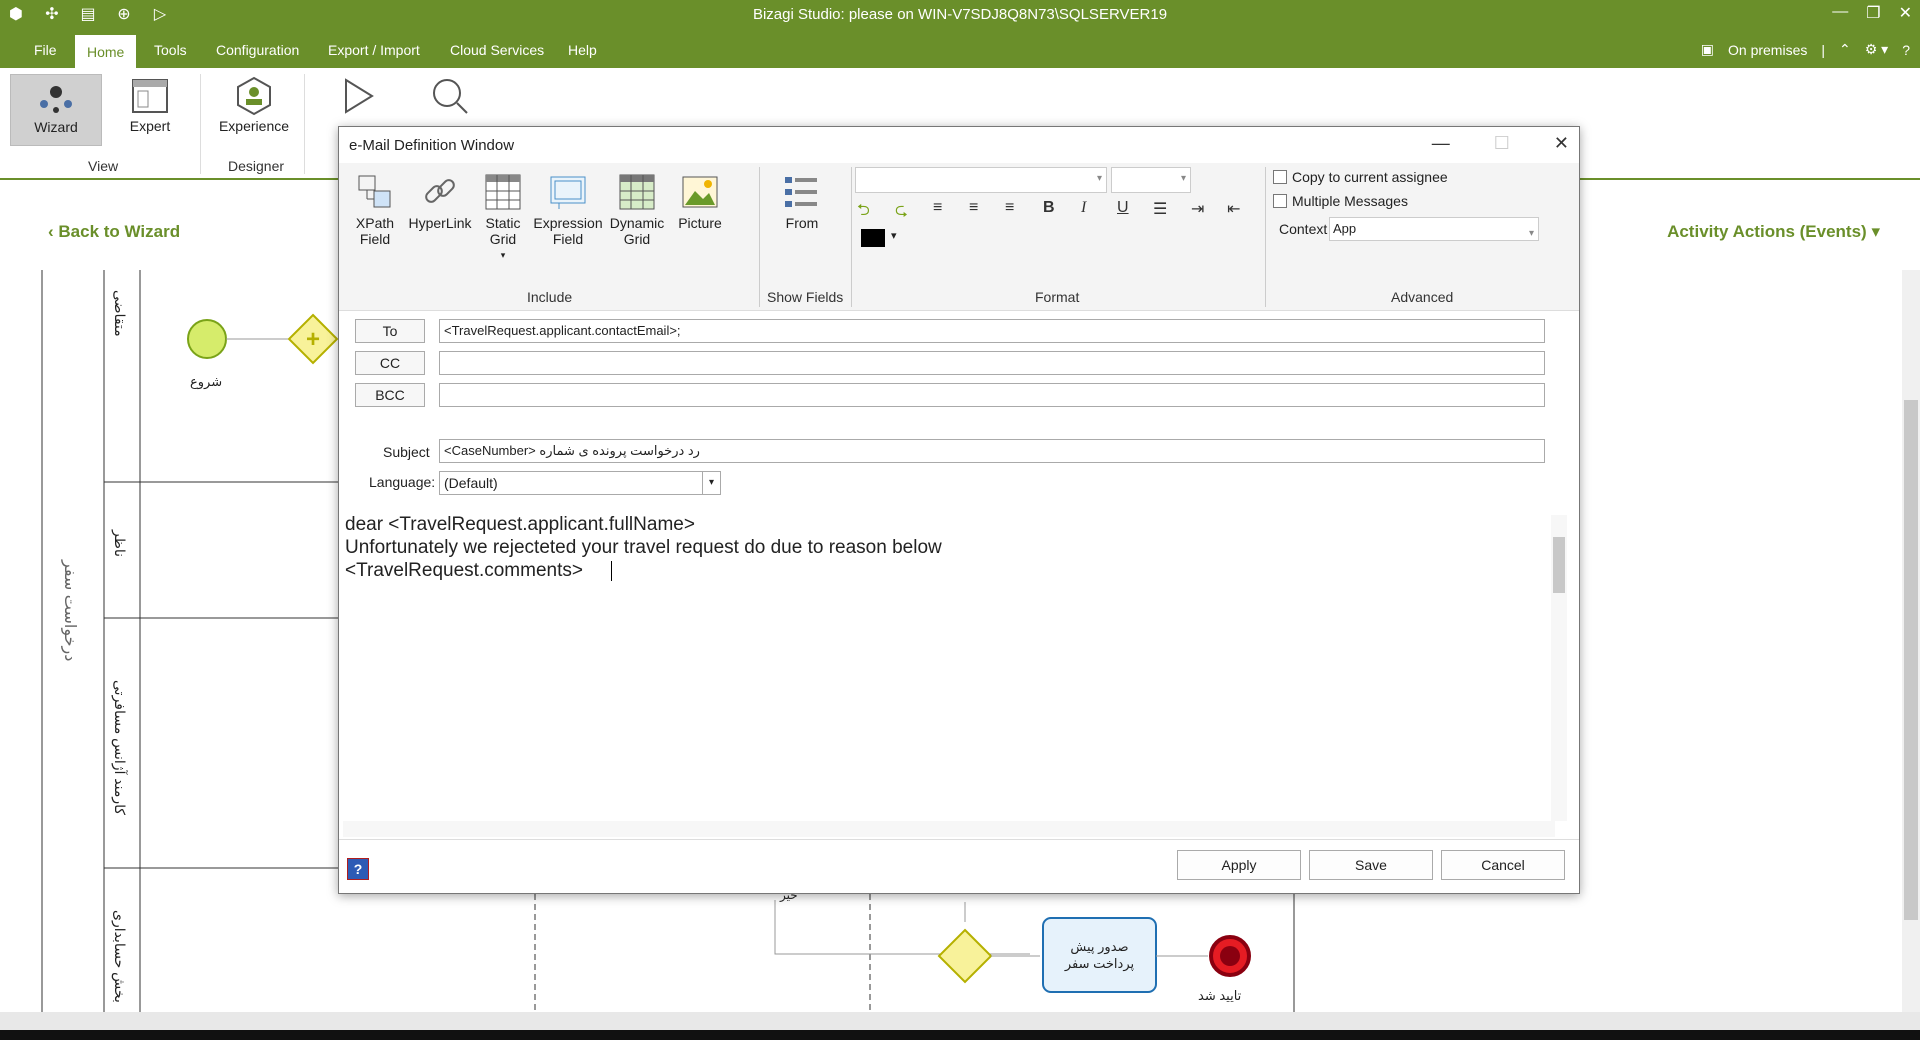 This screenshot has height=1040, width=1920. I want to click on start-event, so click(207, 339).